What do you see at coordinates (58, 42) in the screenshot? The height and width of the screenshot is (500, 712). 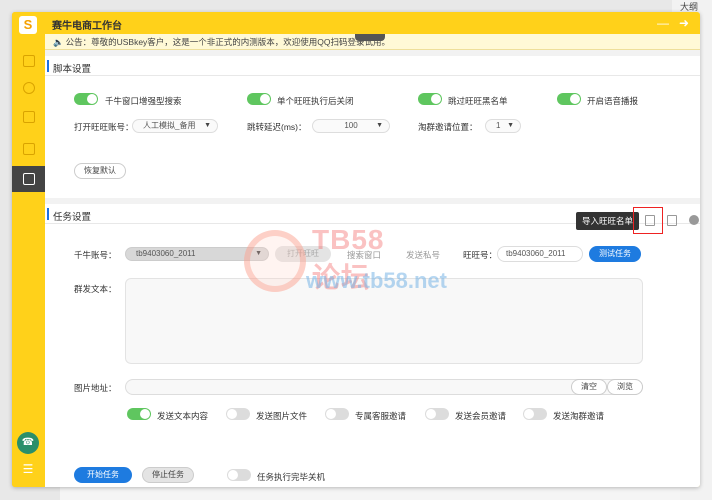 I see `speaker-icon: 🔈` at bounding box center [58, 42].